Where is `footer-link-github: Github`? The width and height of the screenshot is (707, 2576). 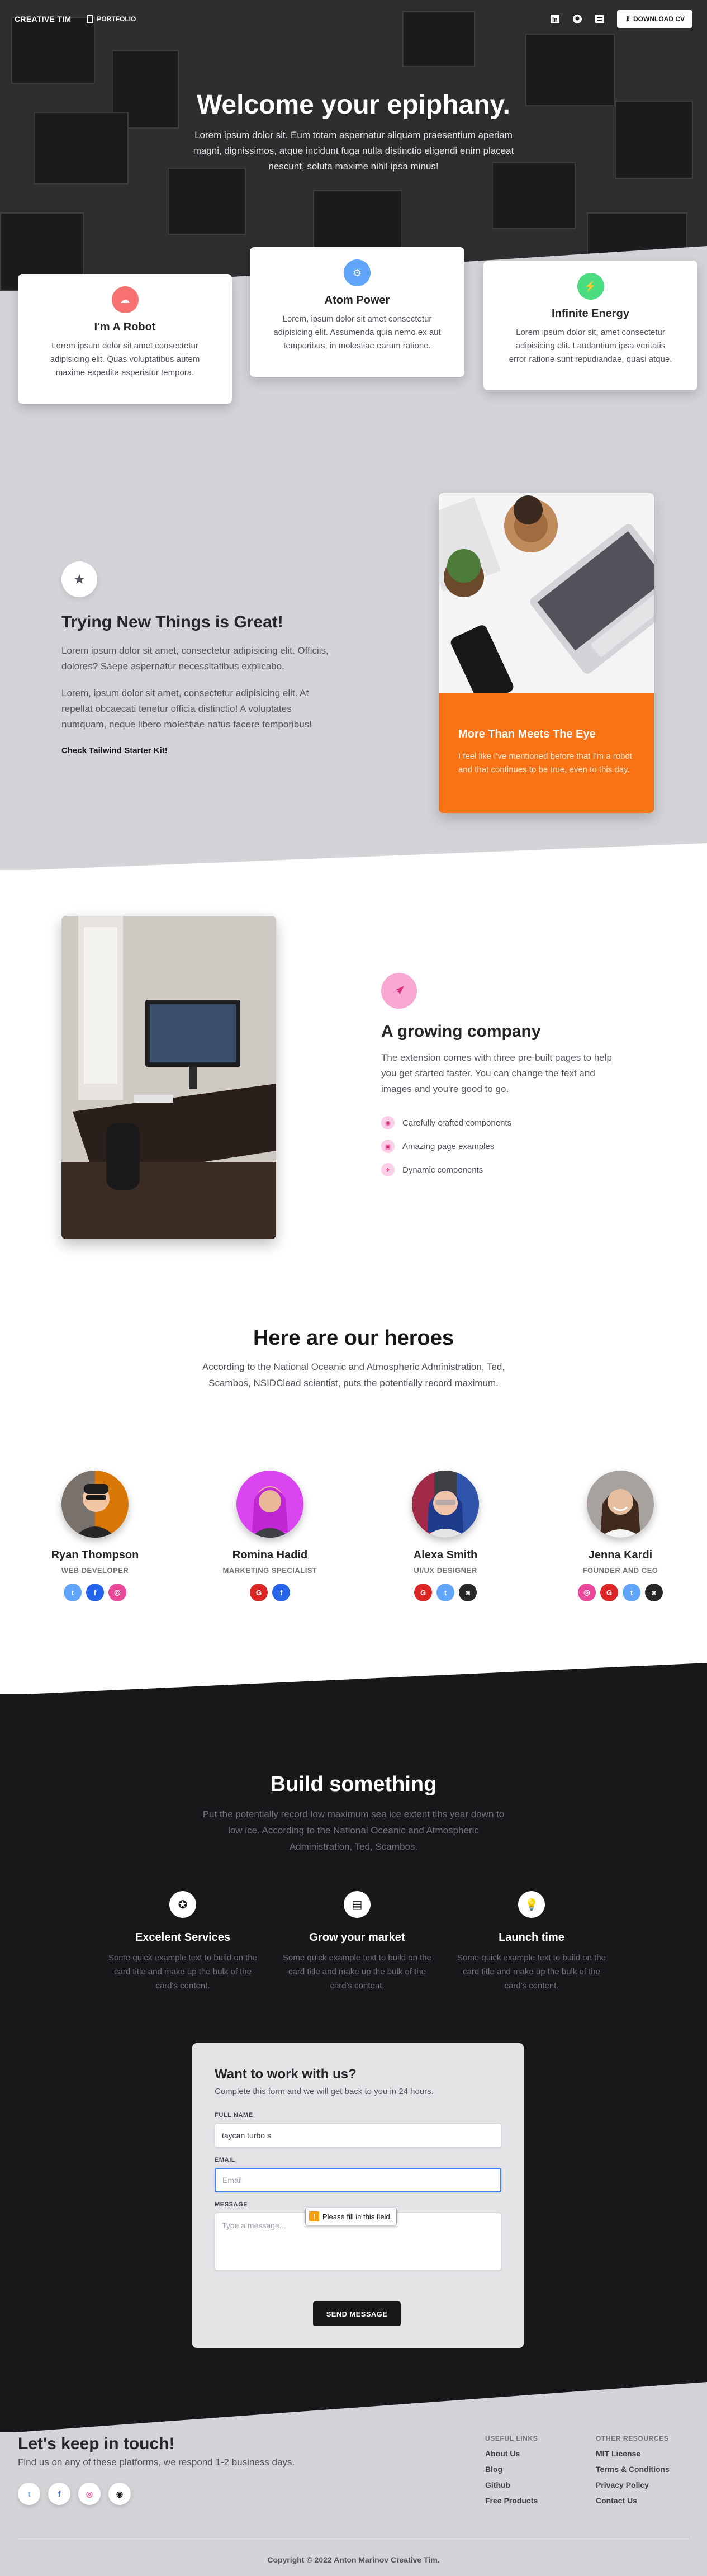
footer-link-github: Github is located at coordinates (511, 2484).